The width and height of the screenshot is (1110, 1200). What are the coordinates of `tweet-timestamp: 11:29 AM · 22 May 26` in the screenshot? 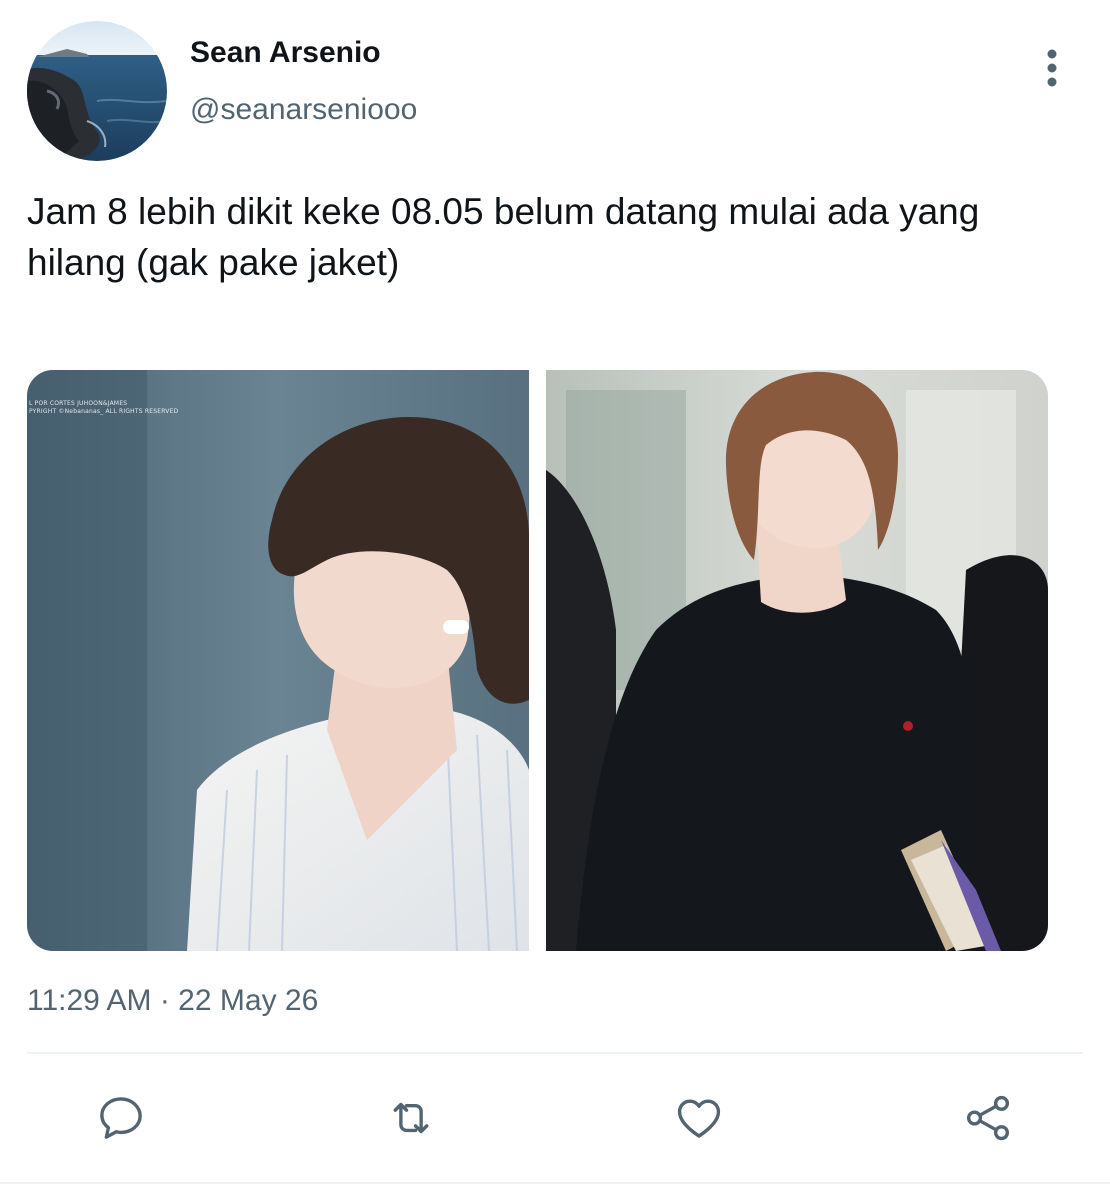 It's located at (172, 1001).